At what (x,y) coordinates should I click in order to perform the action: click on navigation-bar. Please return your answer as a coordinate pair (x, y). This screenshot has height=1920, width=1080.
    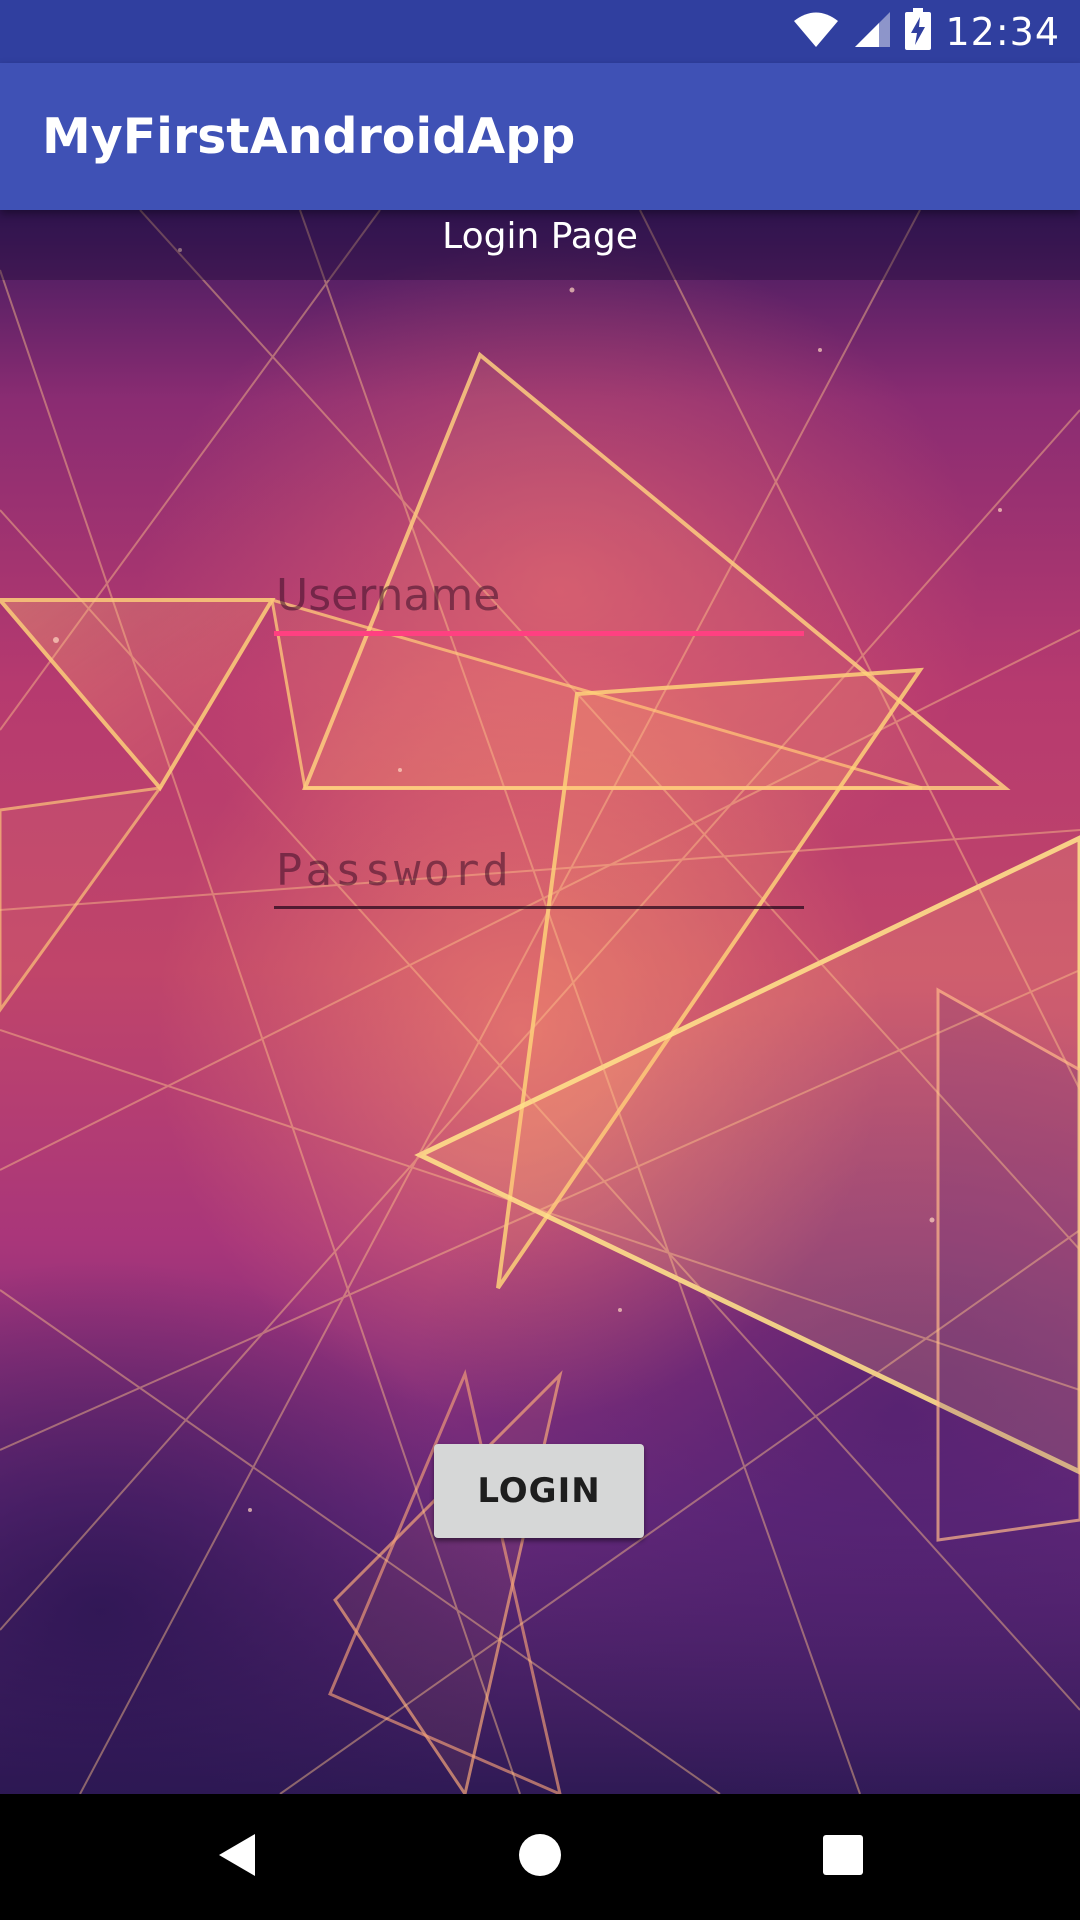
    Looking at the image, I should click on (540, 1857).